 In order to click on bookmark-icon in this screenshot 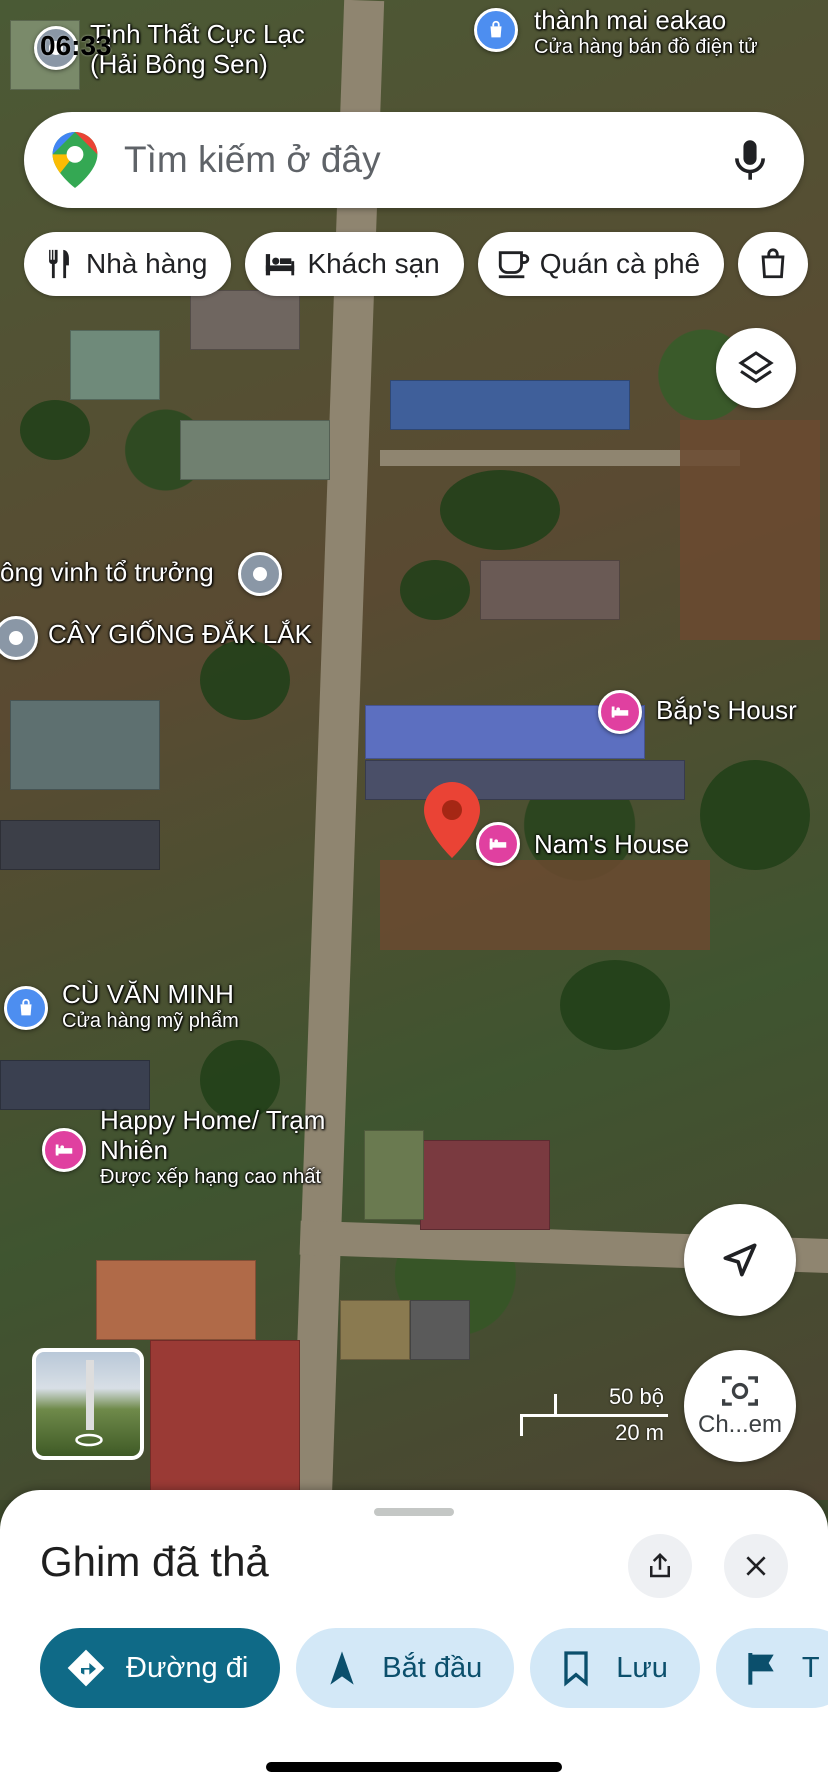, I will do `click(576, 1669)`.